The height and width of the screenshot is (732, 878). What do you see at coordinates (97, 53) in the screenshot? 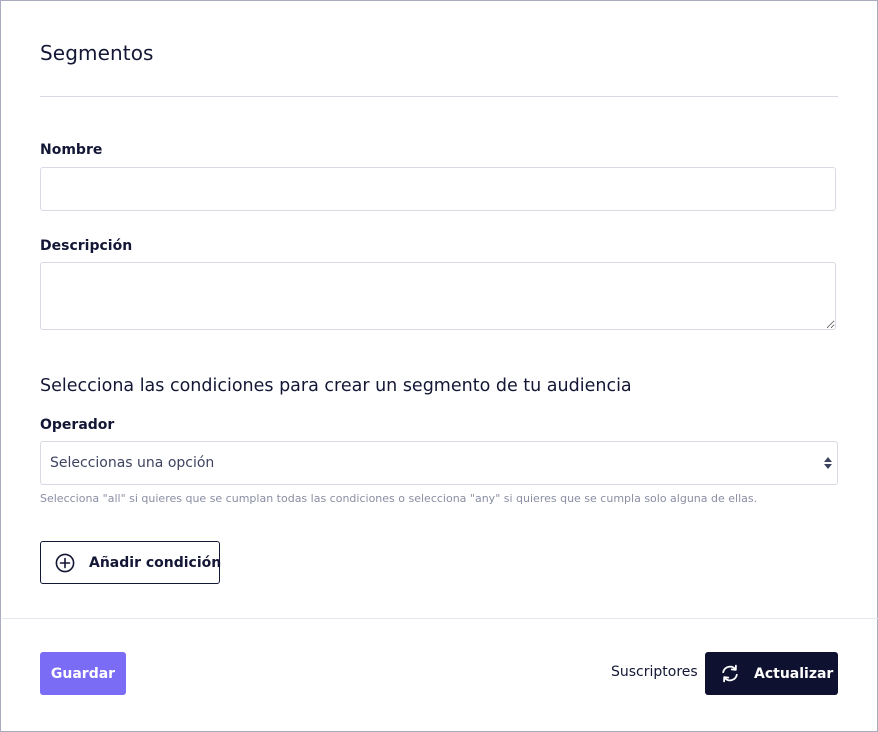
I see `page-title: Segmentos` at bounding box center [97, 53].